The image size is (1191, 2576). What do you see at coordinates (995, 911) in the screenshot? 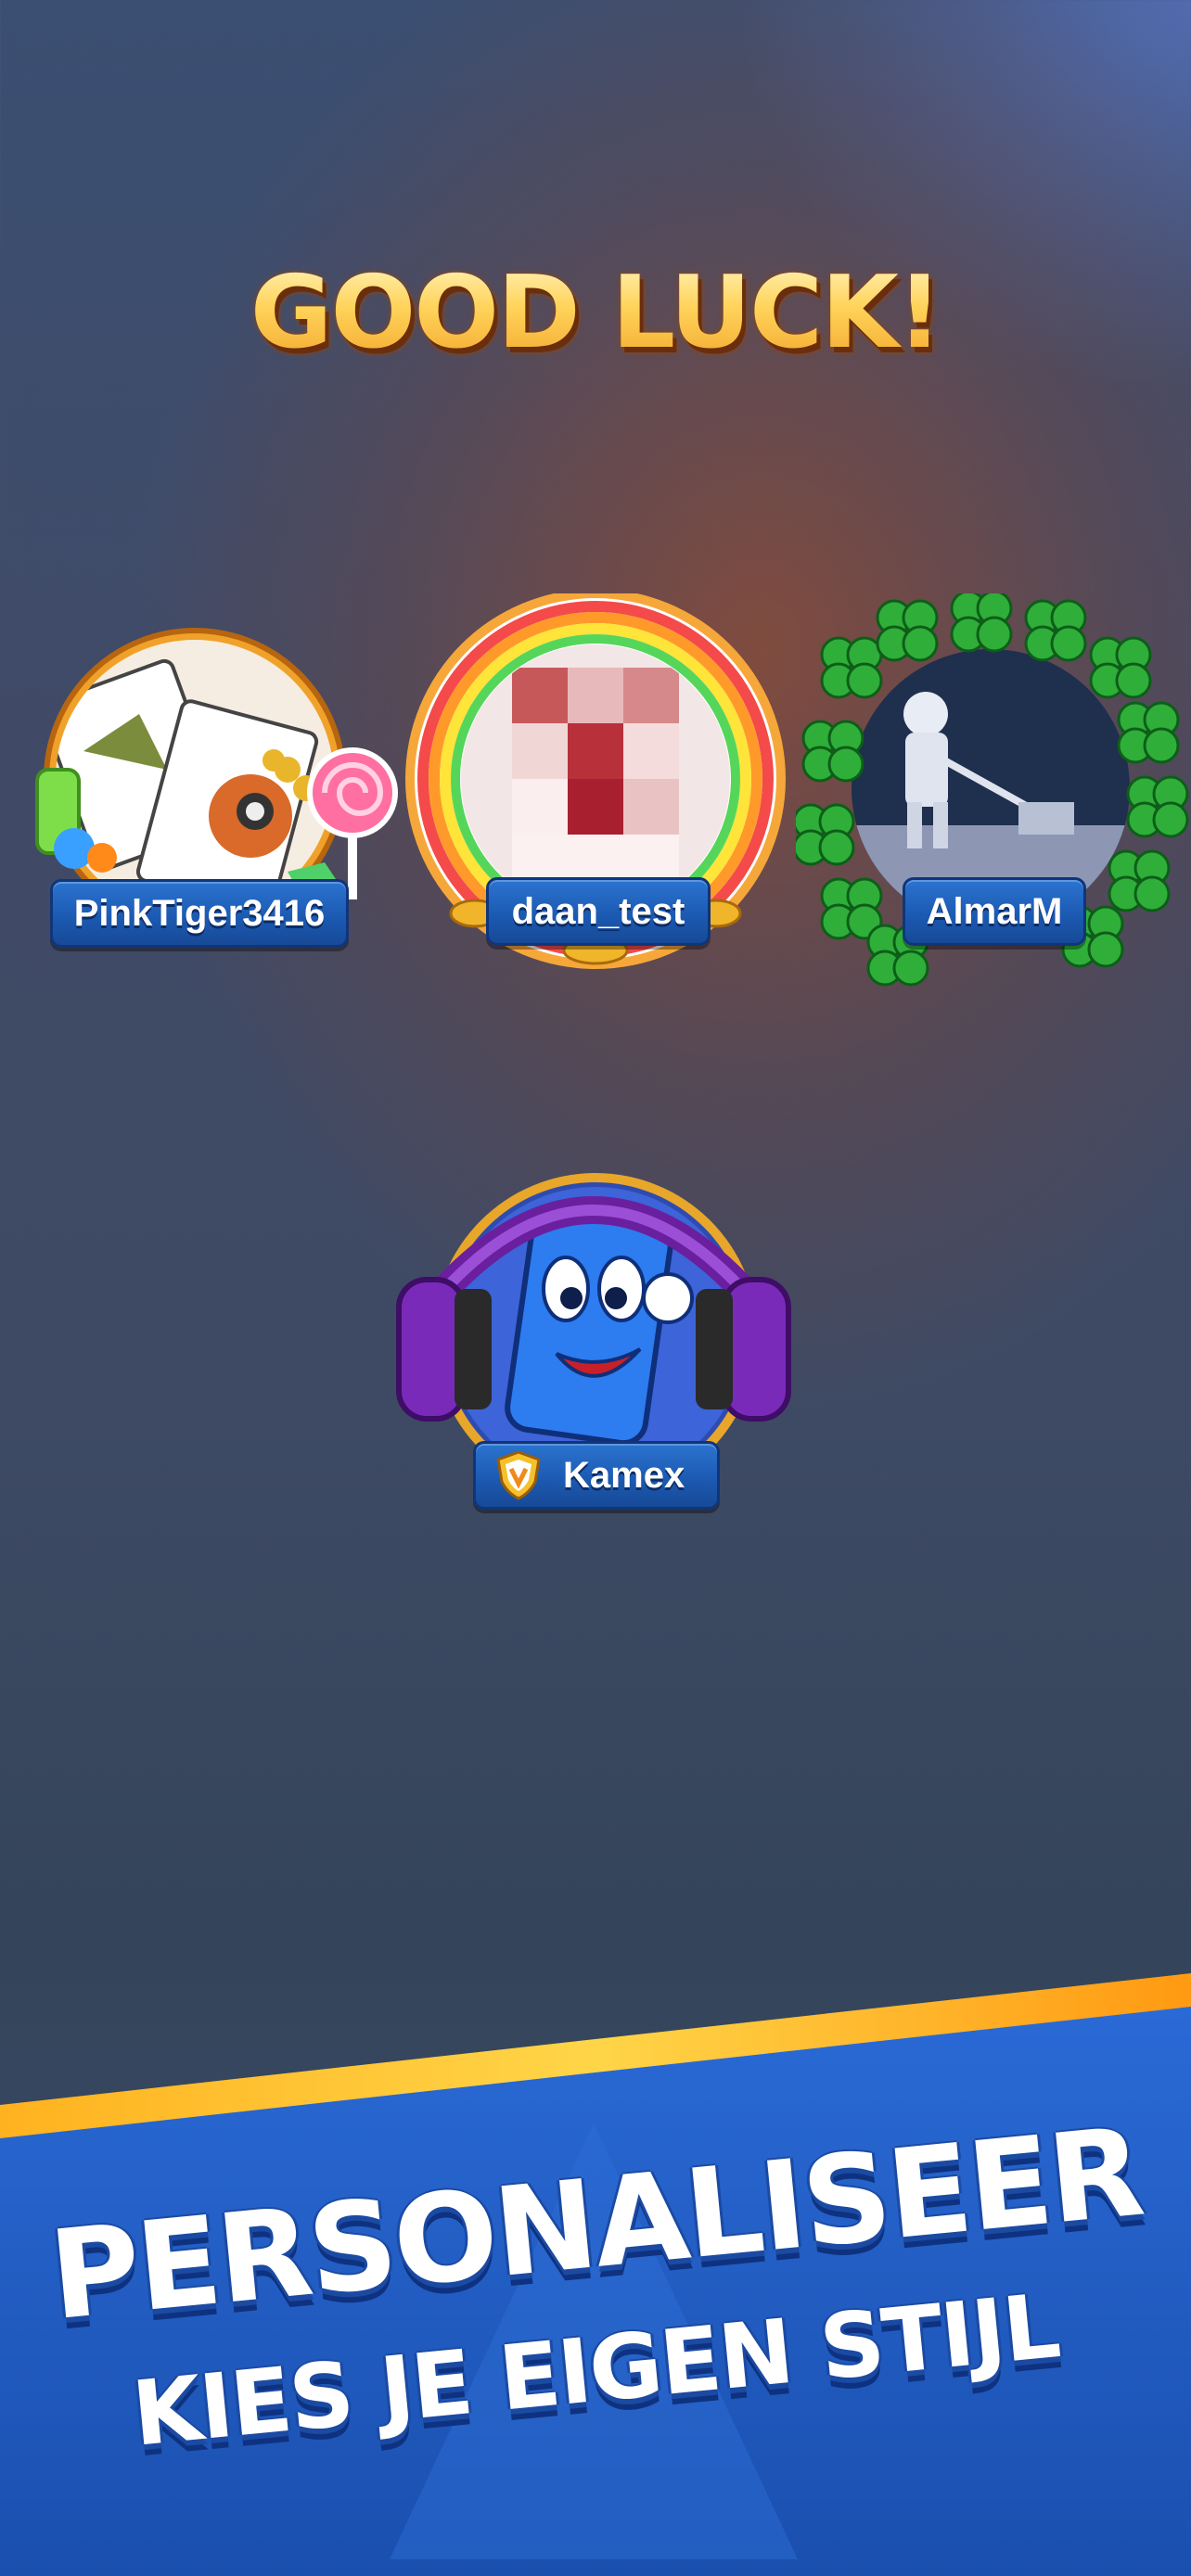
I see `player-name-plate: AlmarM` at bounding box center [995, 911].